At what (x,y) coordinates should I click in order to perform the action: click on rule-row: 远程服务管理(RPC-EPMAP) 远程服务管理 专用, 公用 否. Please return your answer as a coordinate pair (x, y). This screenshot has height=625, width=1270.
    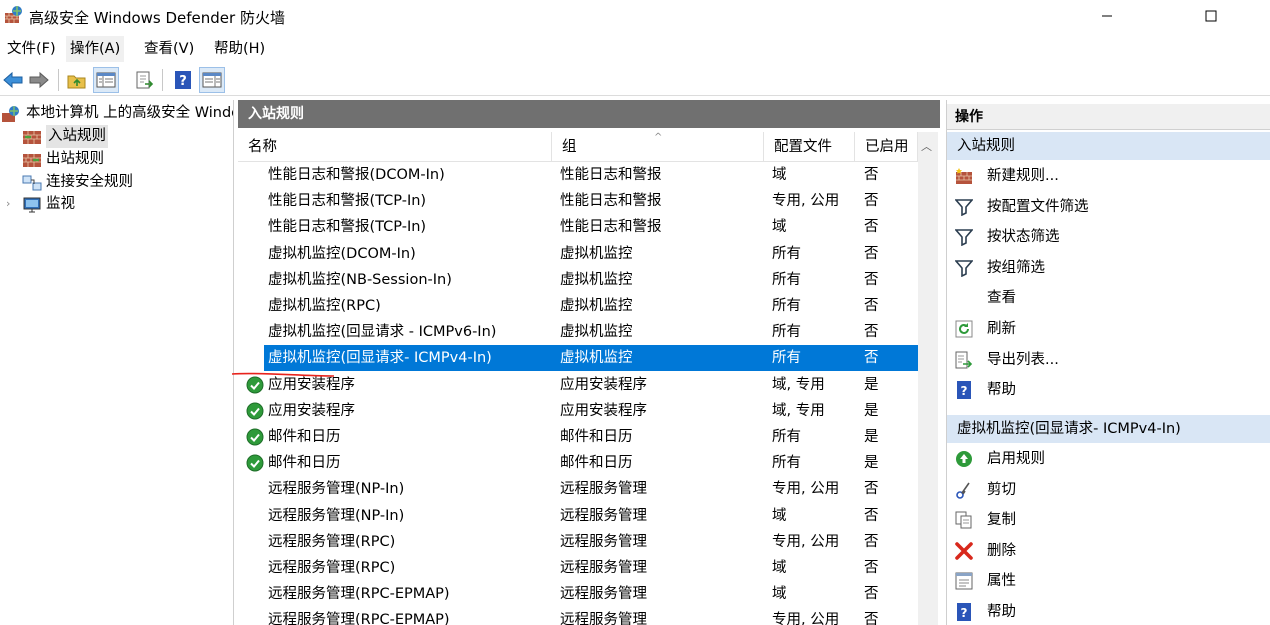
    Looking at the image, I should click on (582, 616).